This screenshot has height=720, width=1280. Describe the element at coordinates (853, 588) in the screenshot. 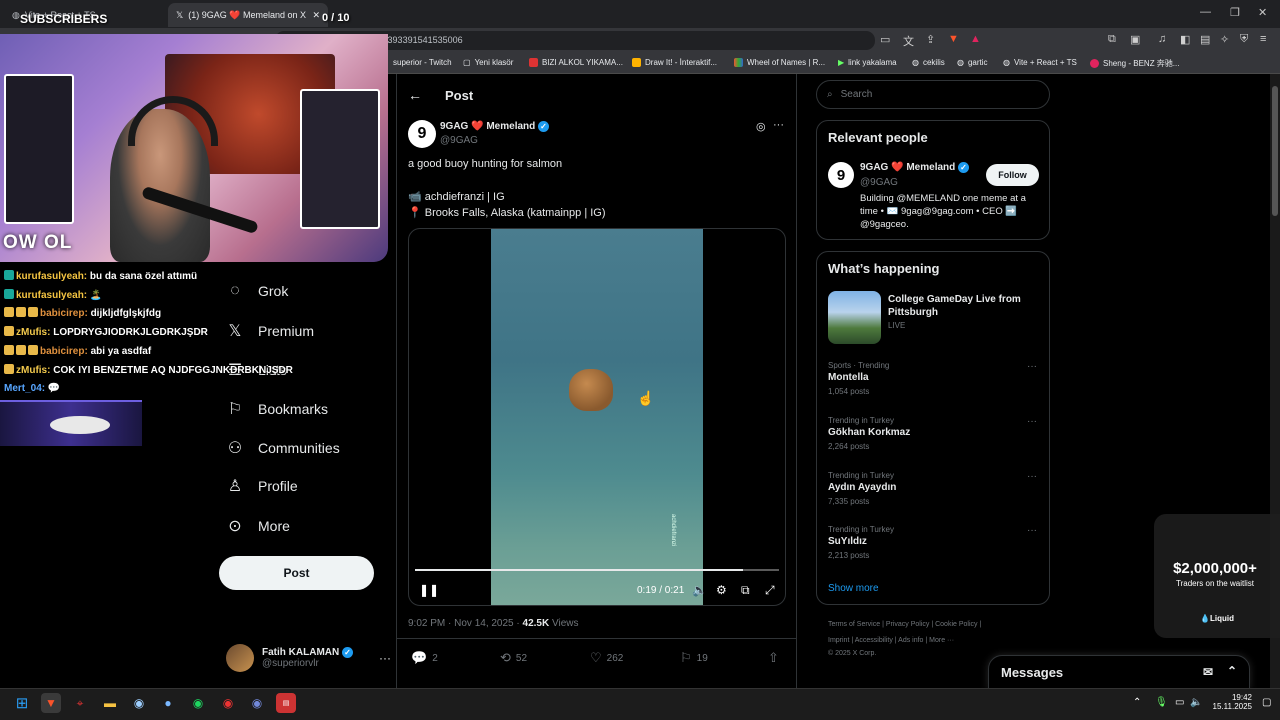

I see `show-more-link: Show more` at that location.